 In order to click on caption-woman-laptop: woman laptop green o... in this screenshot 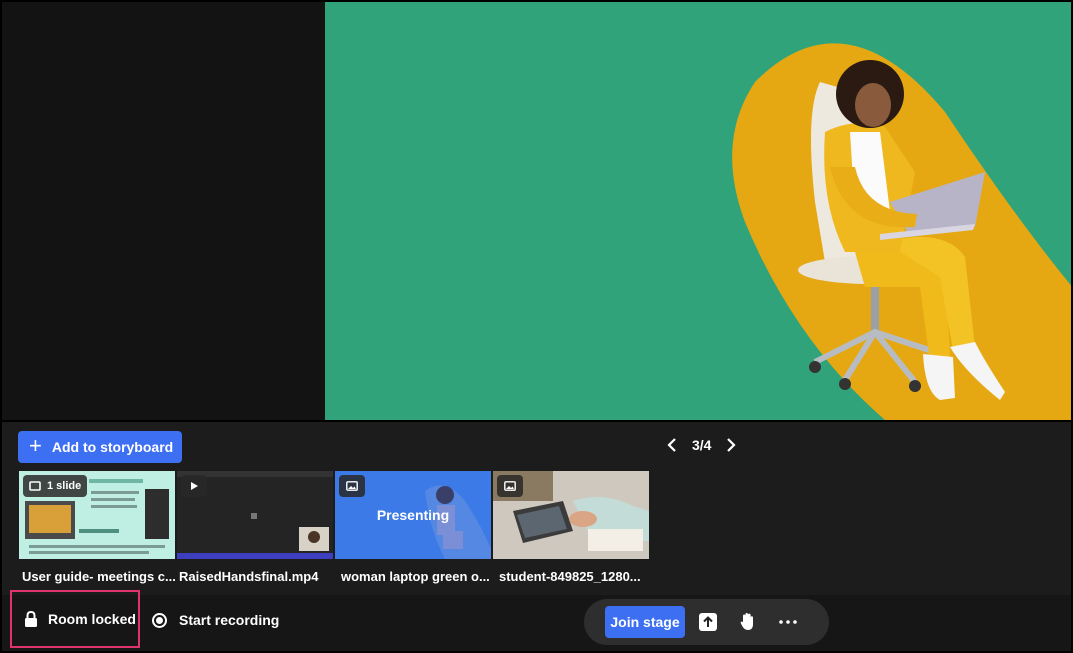, I will do `click(415, 576)`.